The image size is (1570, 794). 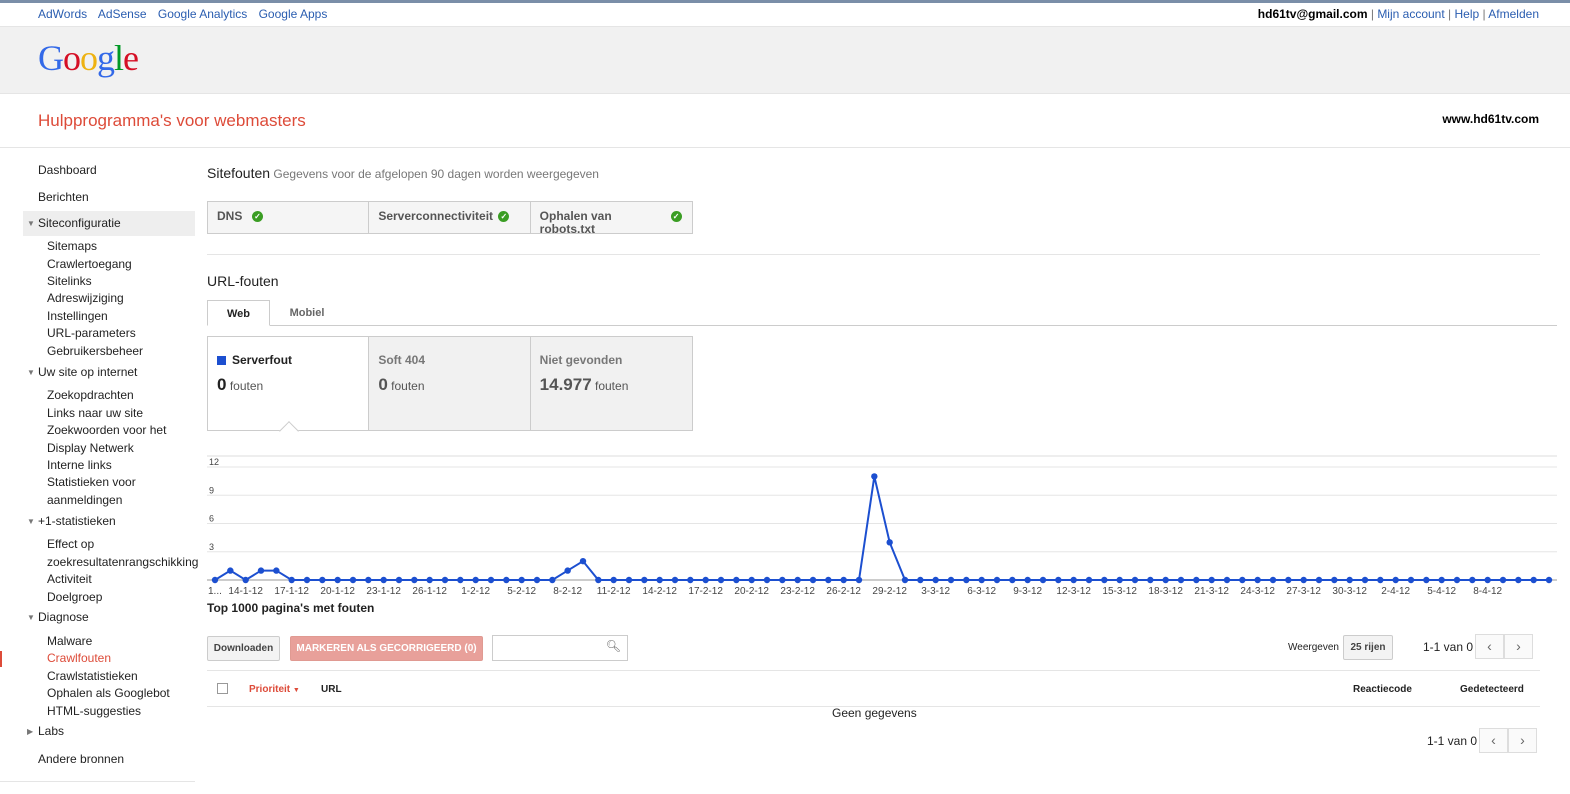 I want to click on x-tick-label: 29-2-12, so click(x=889, y=591).